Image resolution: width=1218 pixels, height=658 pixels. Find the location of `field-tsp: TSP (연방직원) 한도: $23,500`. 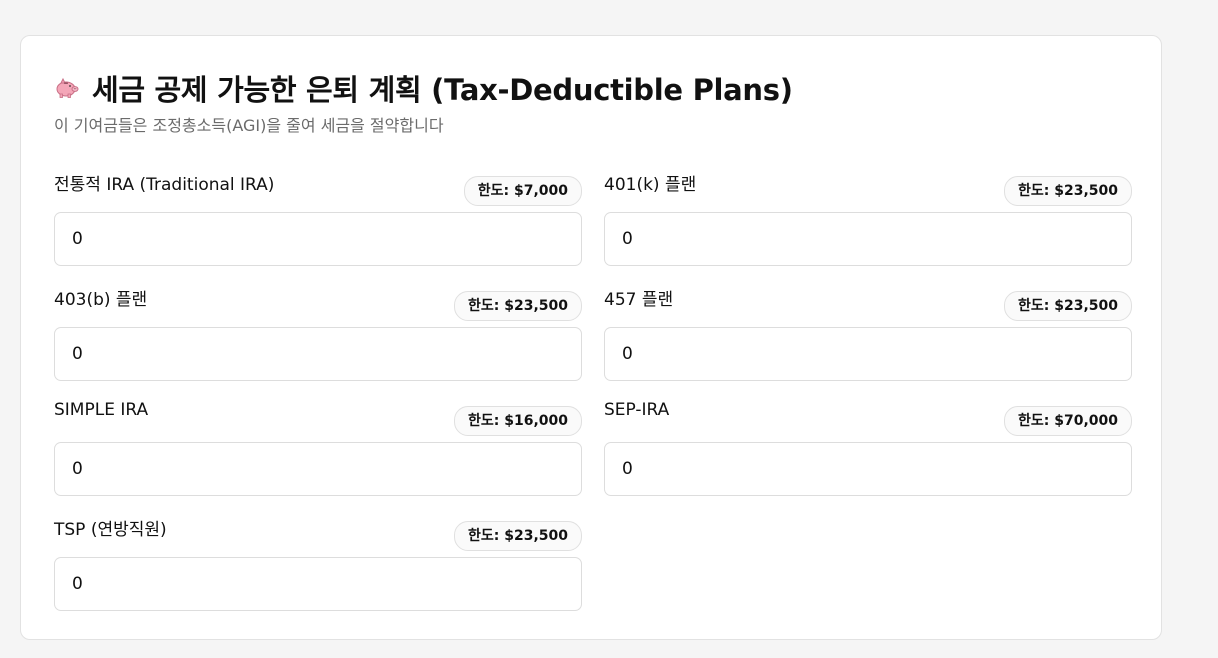

field-tsp: TSP (연방직원) 한도: $23,500 is located at coordinates (318, 561).